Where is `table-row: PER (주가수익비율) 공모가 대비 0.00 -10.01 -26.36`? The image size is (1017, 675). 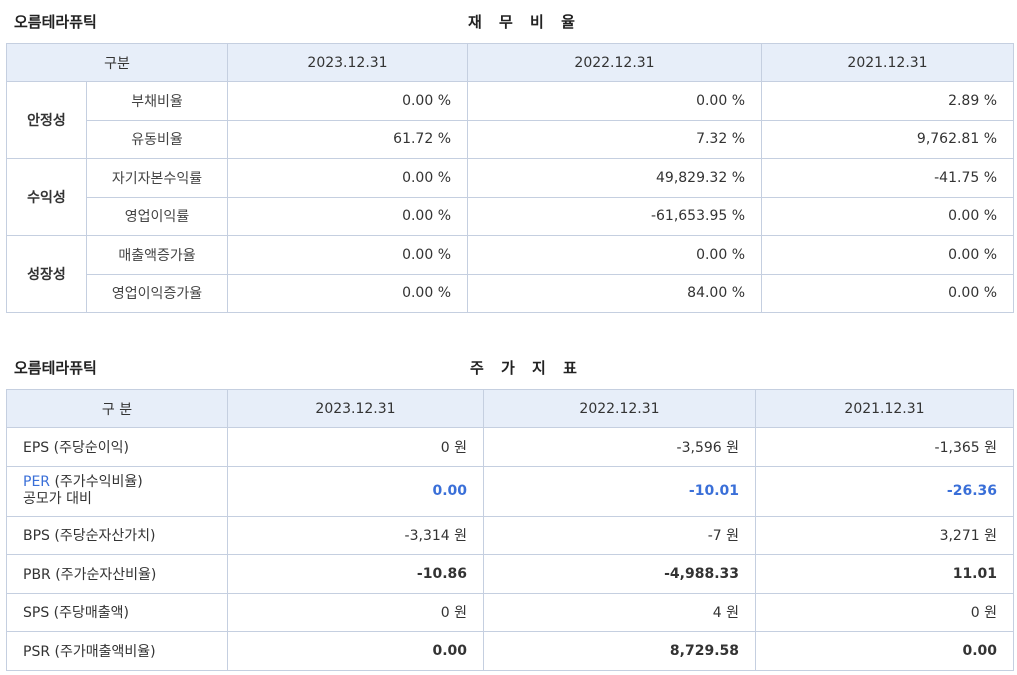 table-row: PER (주가수익비율) 공모가 대비 0.00 -10.01 -26.36 is located at coordinates (510, 491).